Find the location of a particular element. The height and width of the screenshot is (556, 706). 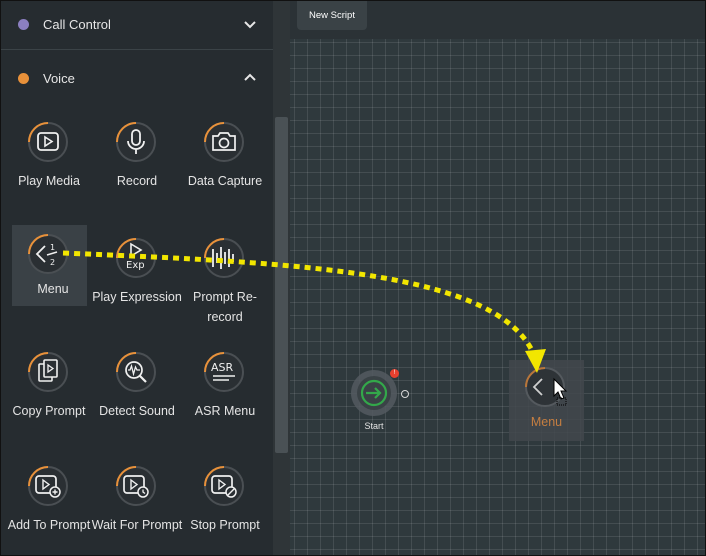

drag-arrowhead is located at coordinates (535, 361).